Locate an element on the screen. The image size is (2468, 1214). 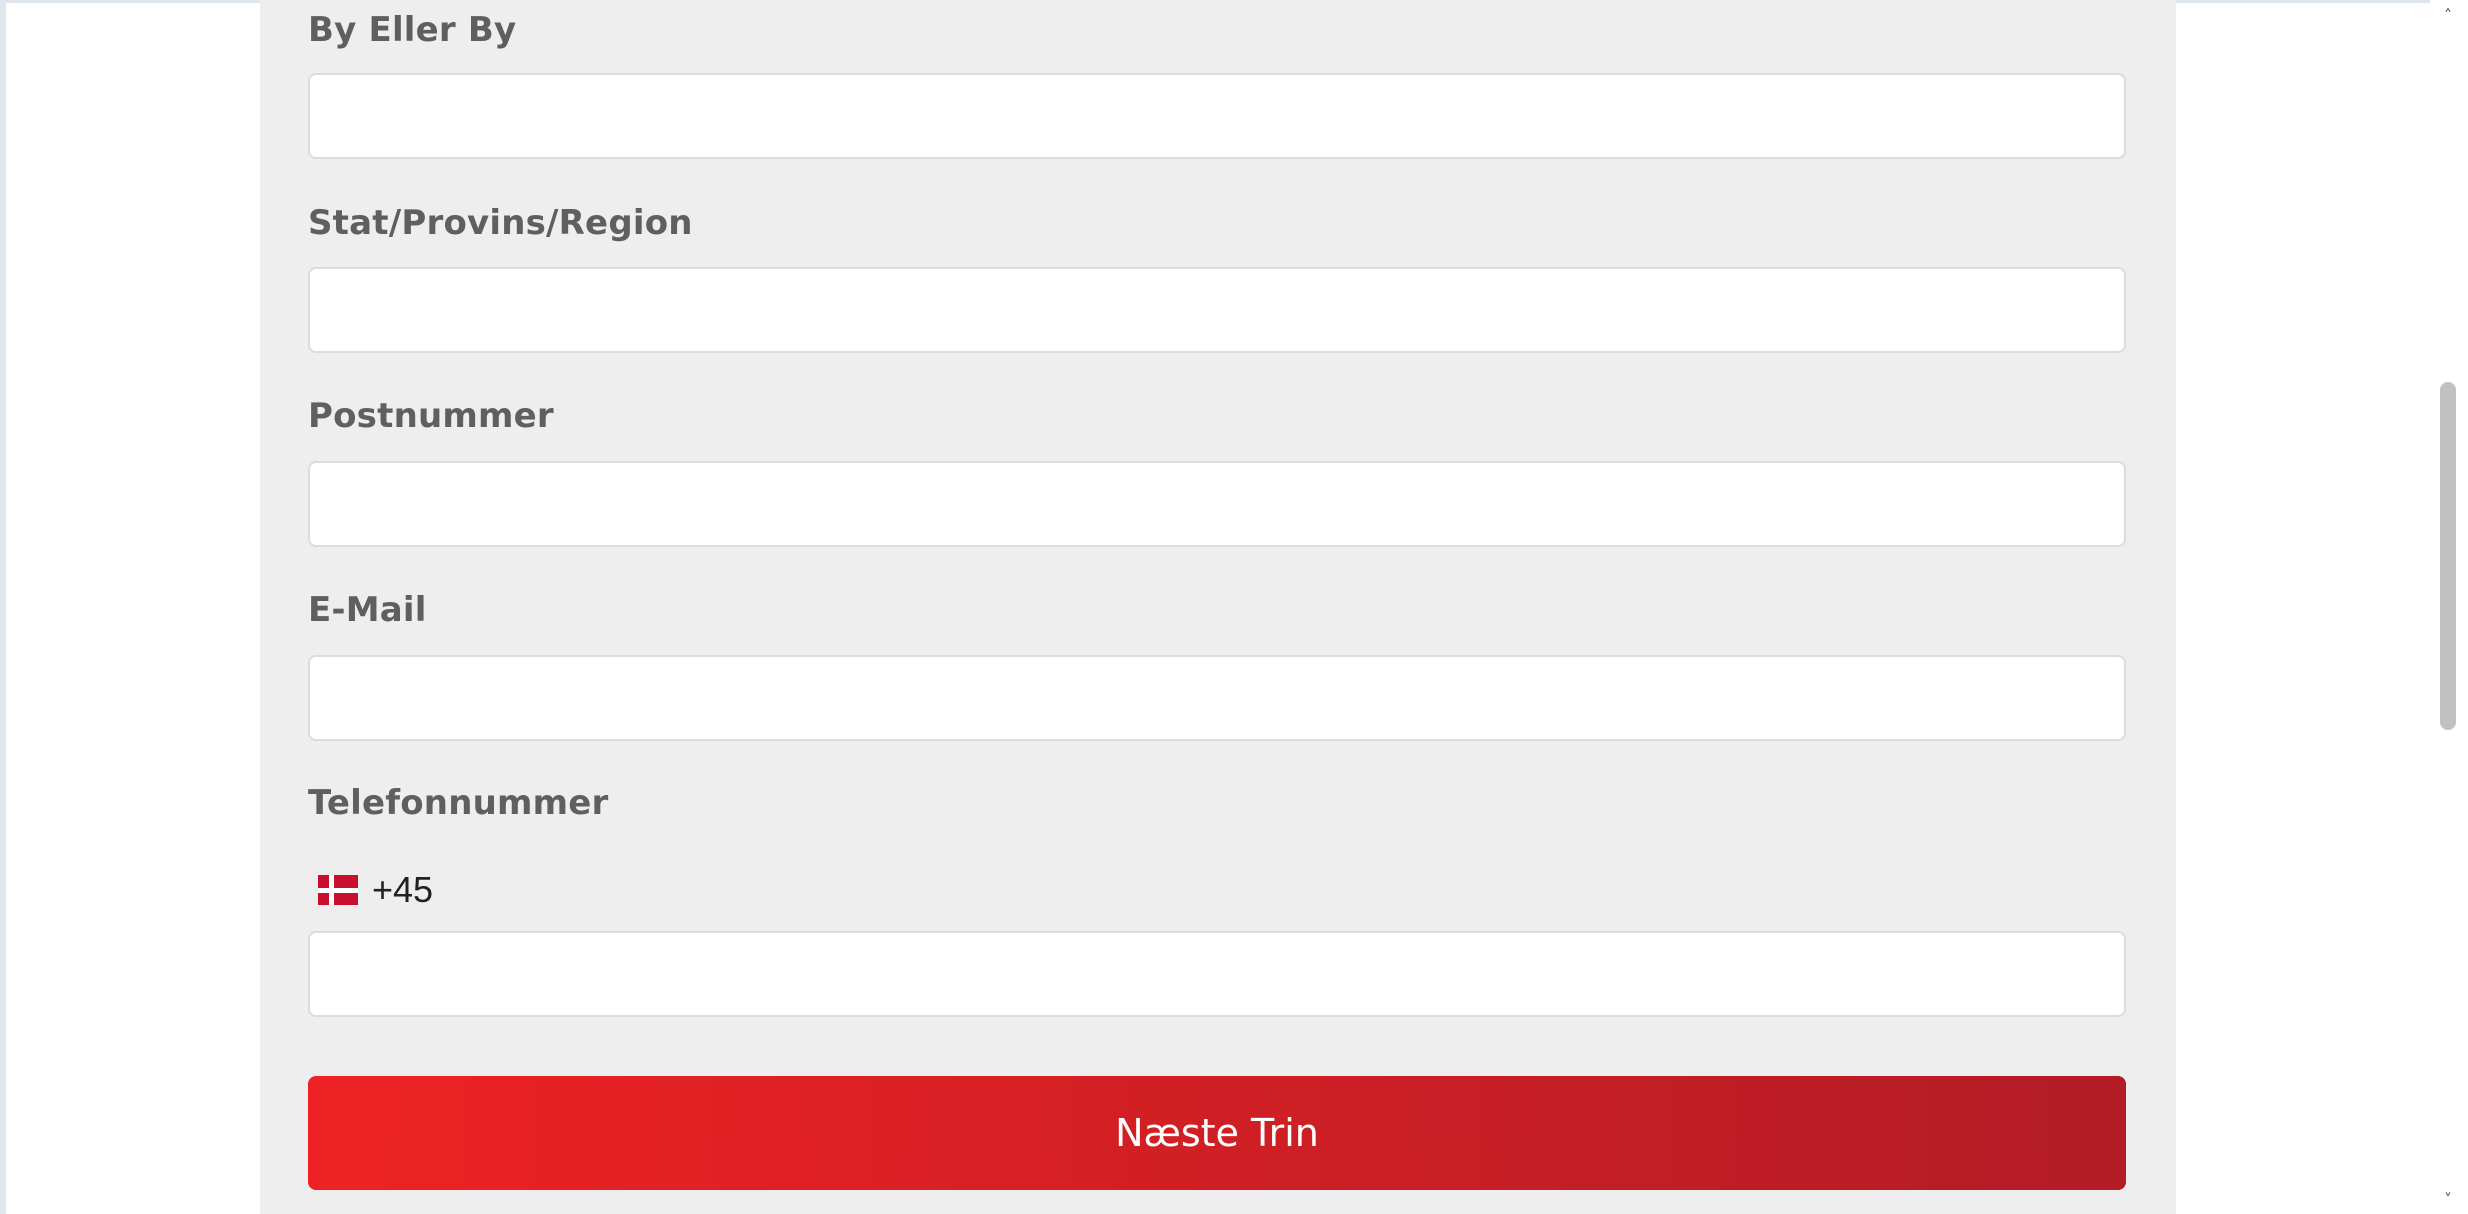
phone-label: Telefonnummer is located at coordinates (458, 803).